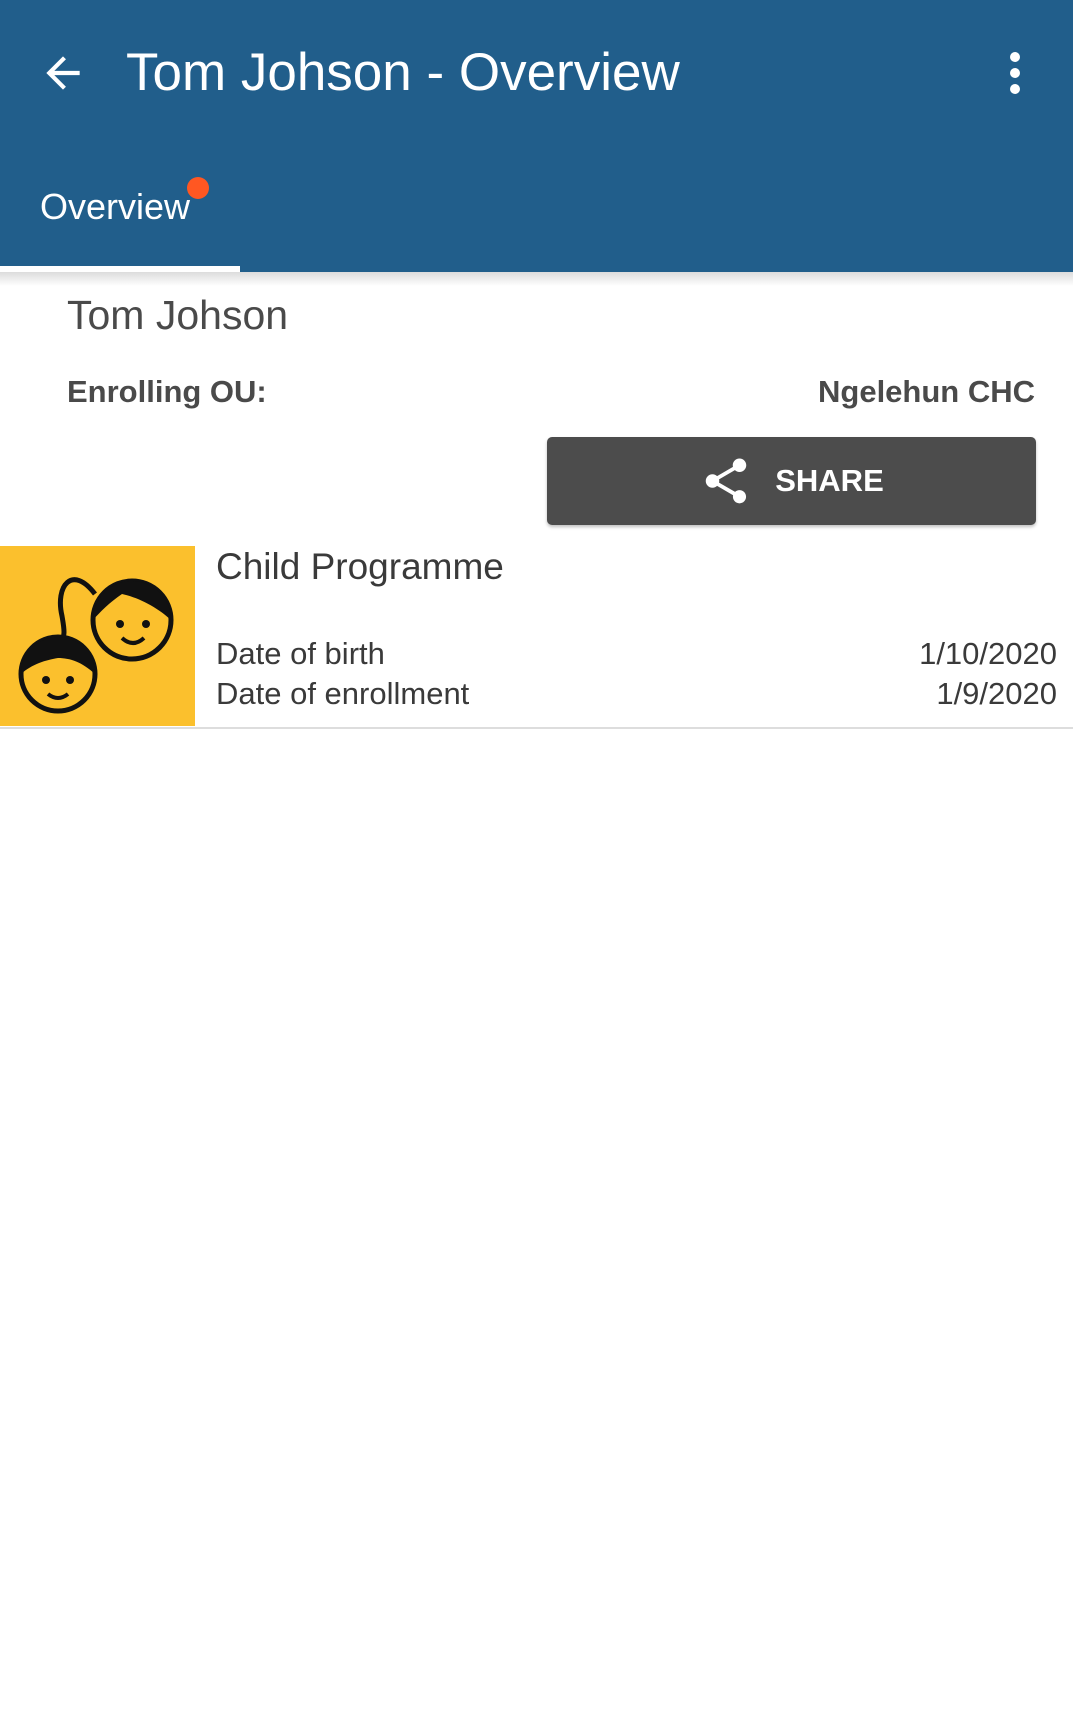 This screenshot has width=1073, height=1724. Describe the element at coordinates (726, 481) in the screenshot. I see `share-icon` at that location.